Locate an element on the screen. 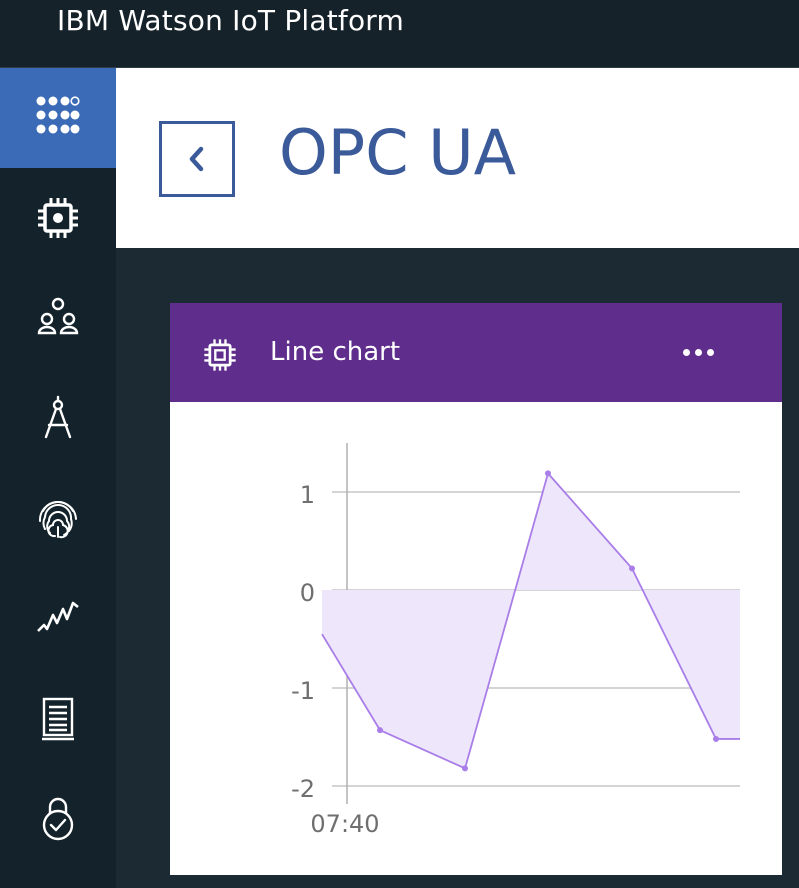 This screenshot has height=888, width=799. card-header: Line chart is located at coordinates (476, 352).